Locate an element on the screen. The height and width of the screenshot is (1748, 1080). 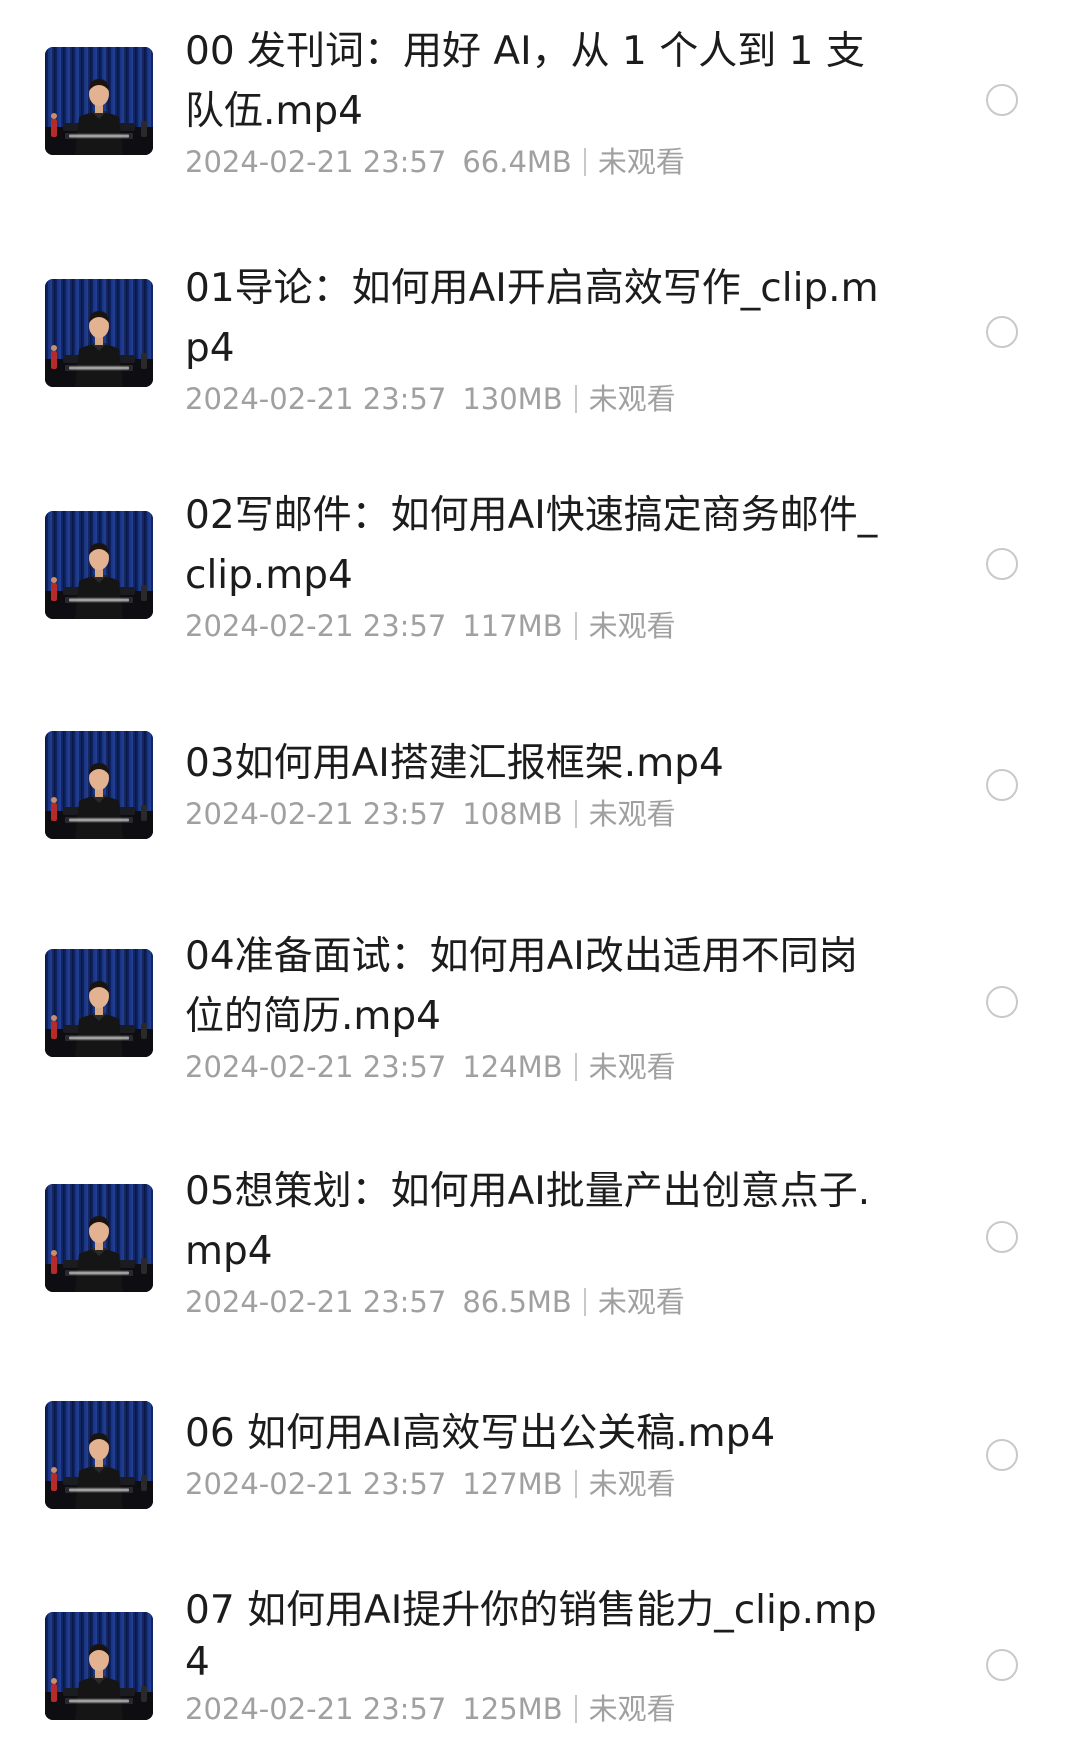
file-title: 02写邮件：如何用AI快速搞定商务邮件_clip.mp4 is located at coordinates (531, 545).